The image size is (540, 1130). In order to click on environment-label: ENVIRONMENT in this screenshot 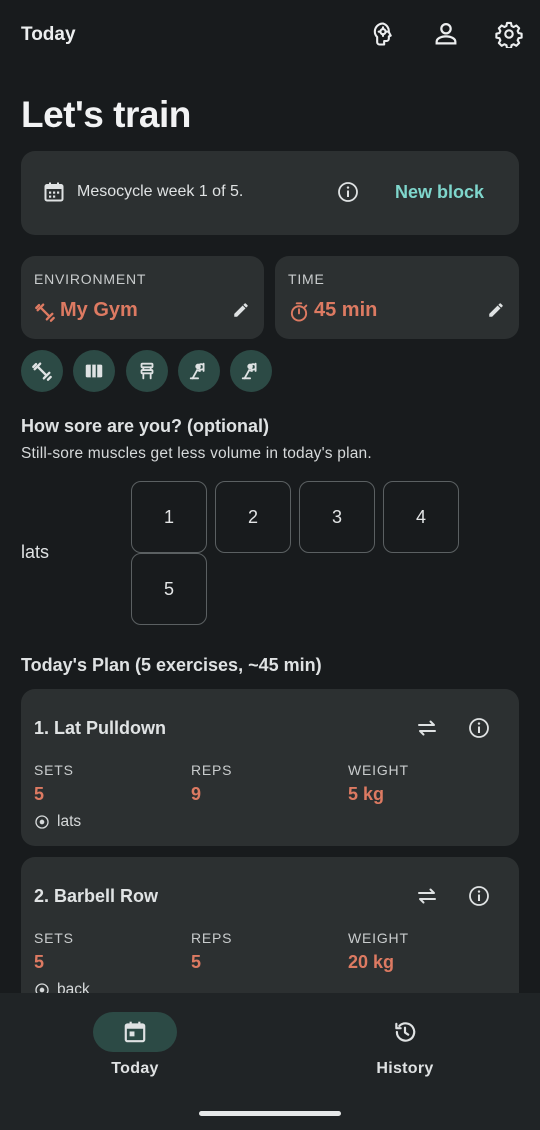, I will do `click(90, 279)`.